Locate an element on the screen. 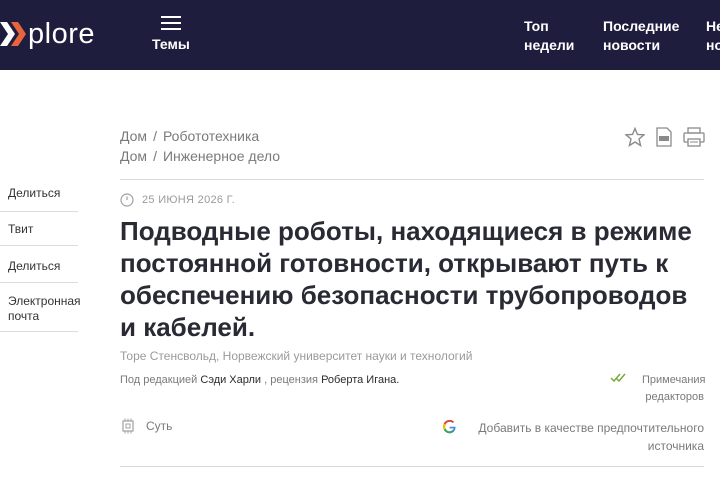  editors-notes-label: Примечания редакторов is located at coordinates (674, 388).